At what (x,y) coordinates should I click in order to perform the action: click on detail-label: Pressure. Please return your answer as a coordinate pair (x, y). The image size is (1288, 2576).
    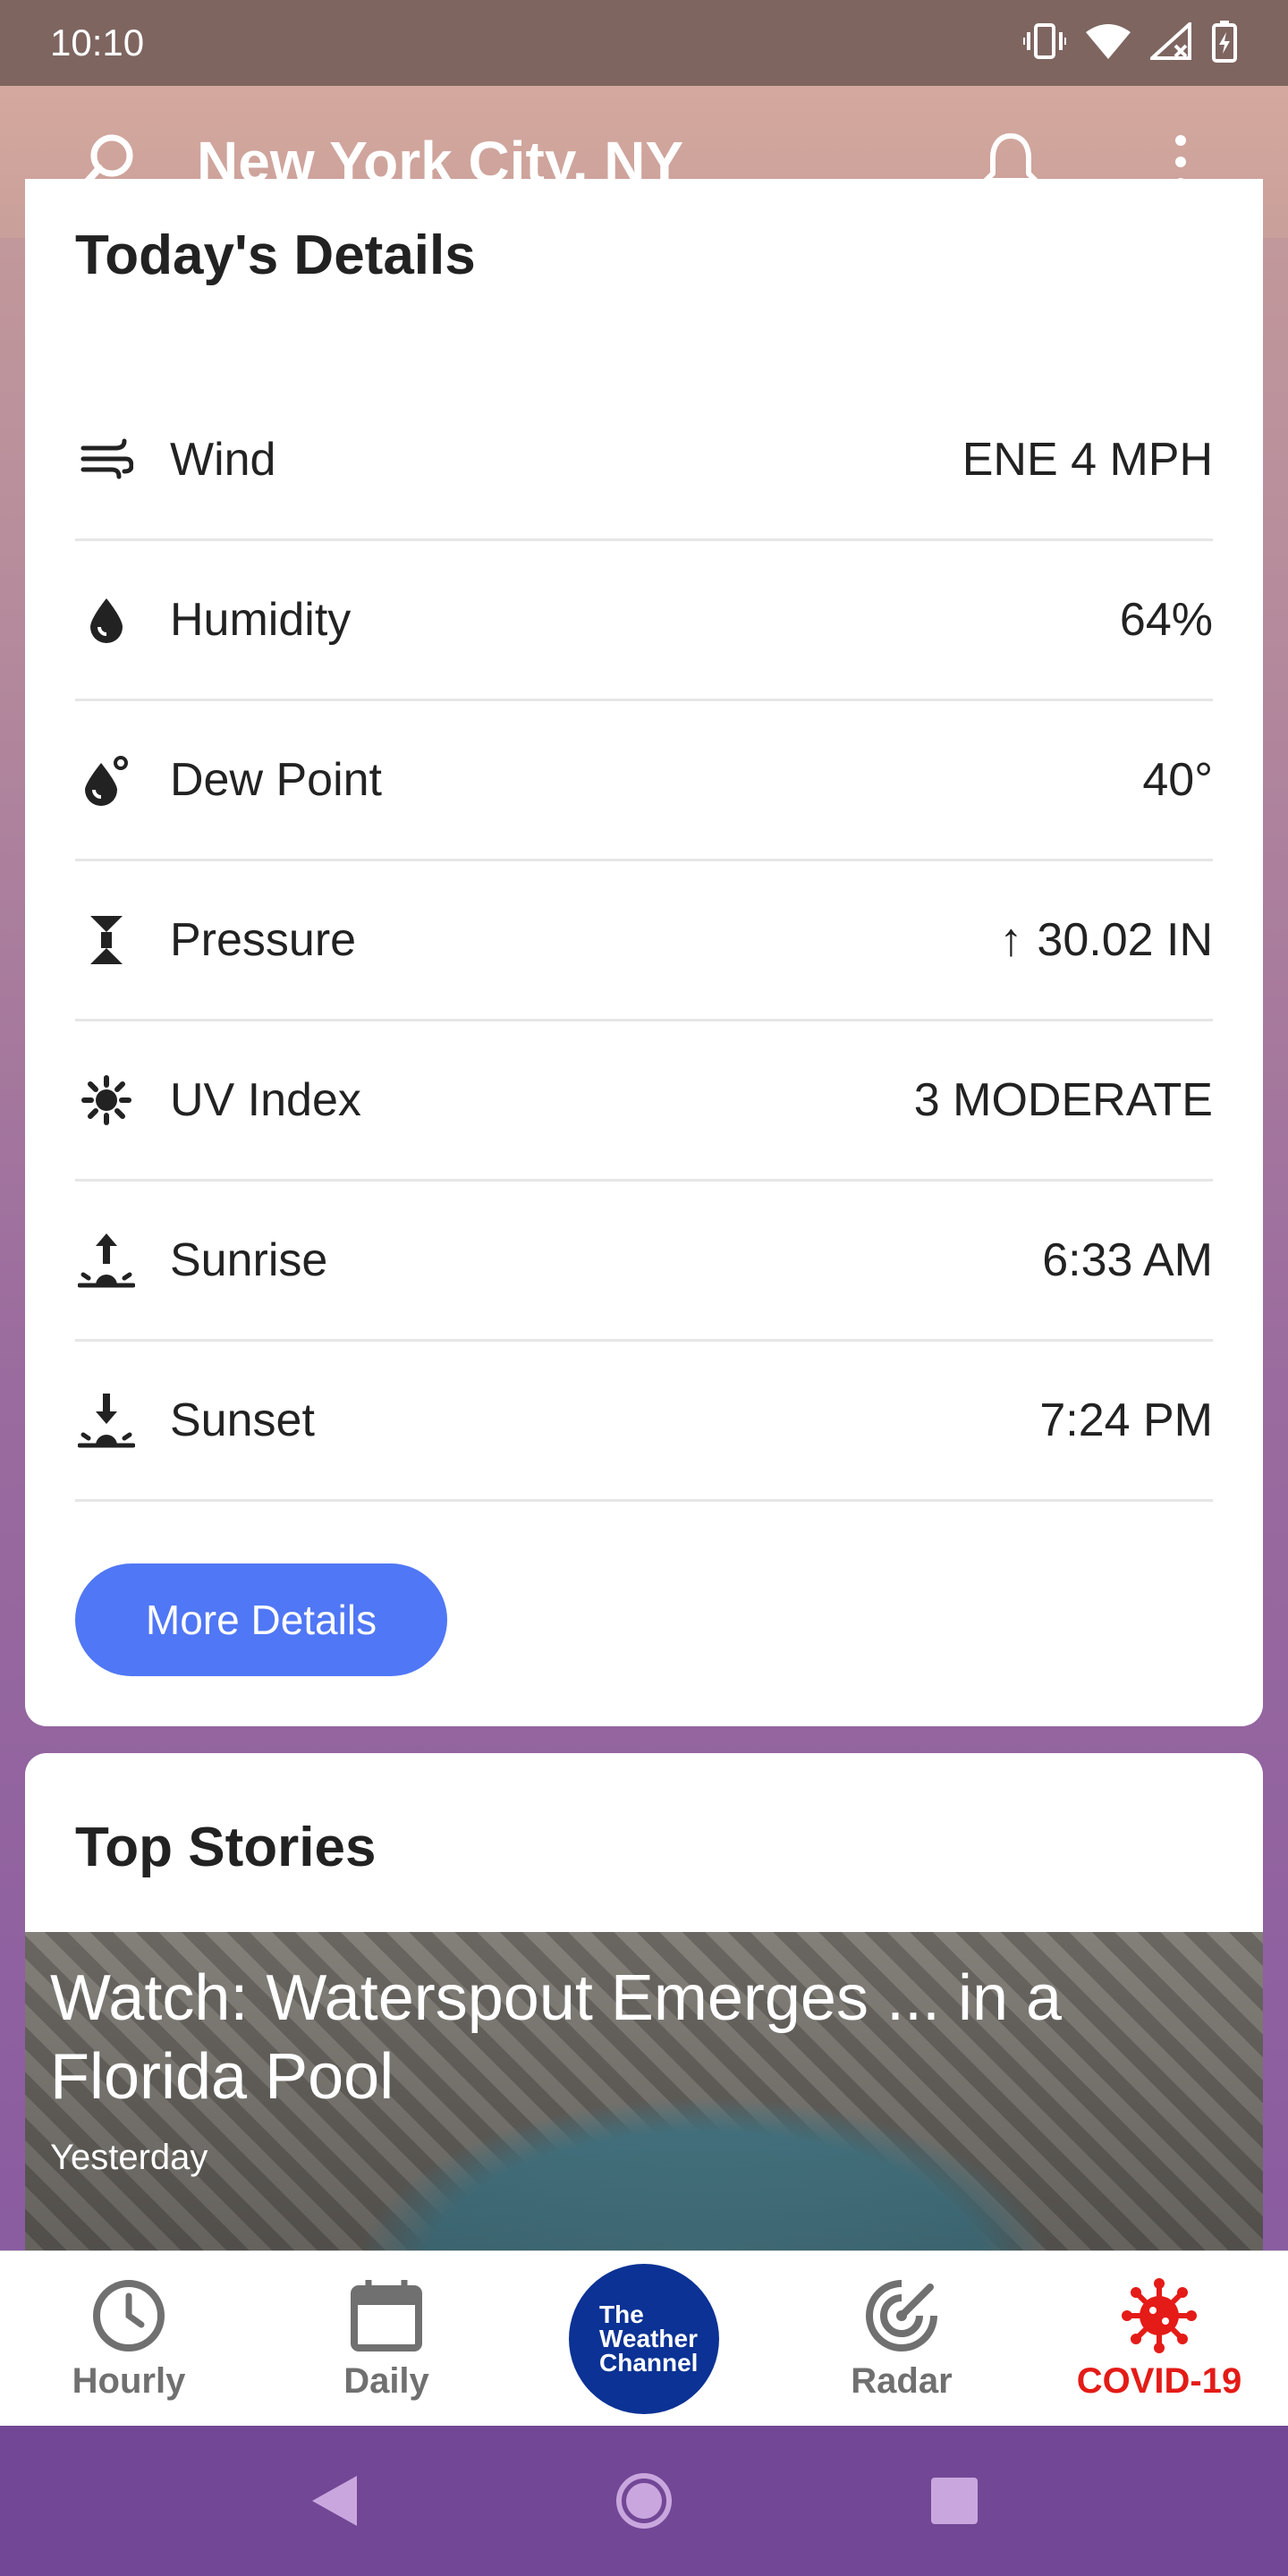
    Looking at the image, I should click on (263, 940).